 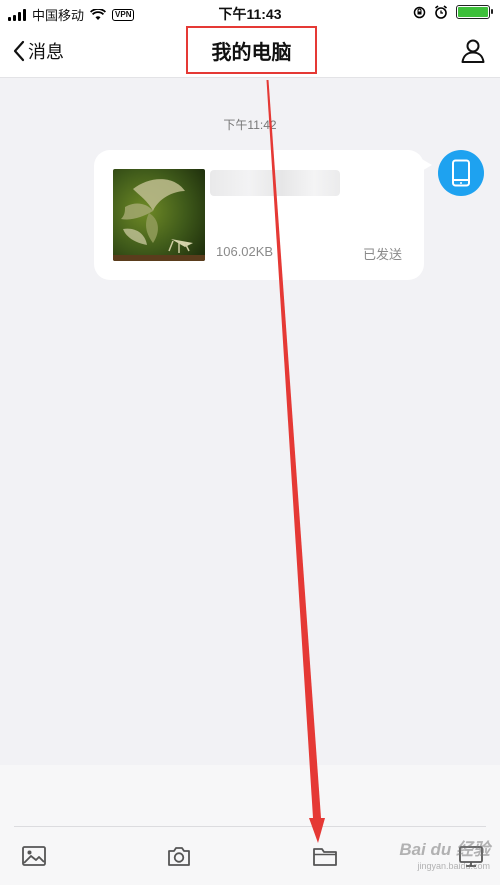 I want to click on send-status: 已发送, so click(x=382, y=254).